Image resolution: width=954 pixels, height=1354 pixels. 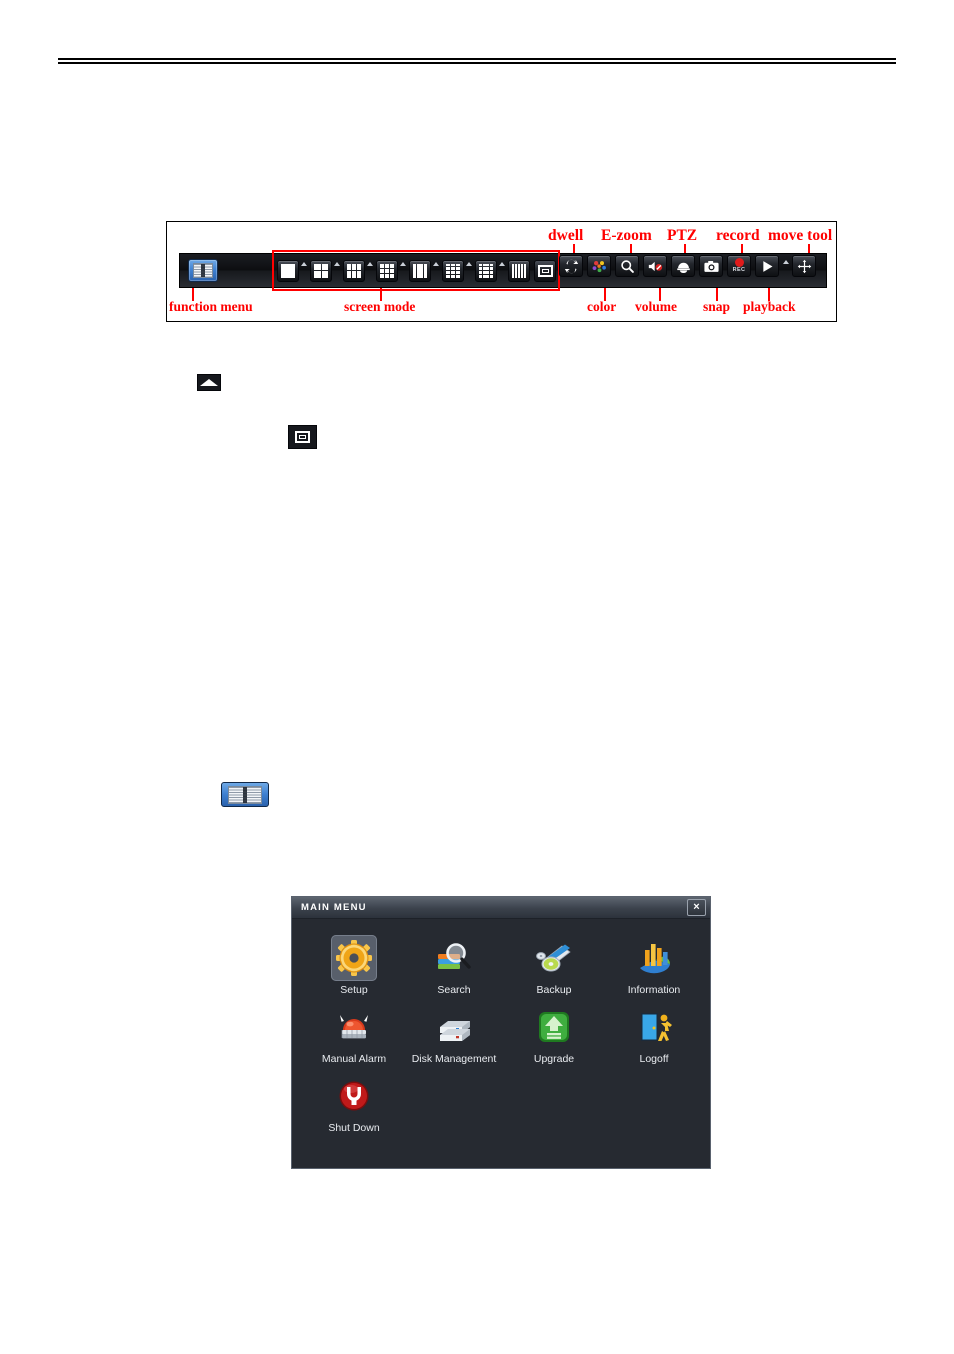 What do you see at coordinates (454, 1059) in the screenshot?
I see `main-menu-item-label: Disk Management` at bounding box center [454, 1059].